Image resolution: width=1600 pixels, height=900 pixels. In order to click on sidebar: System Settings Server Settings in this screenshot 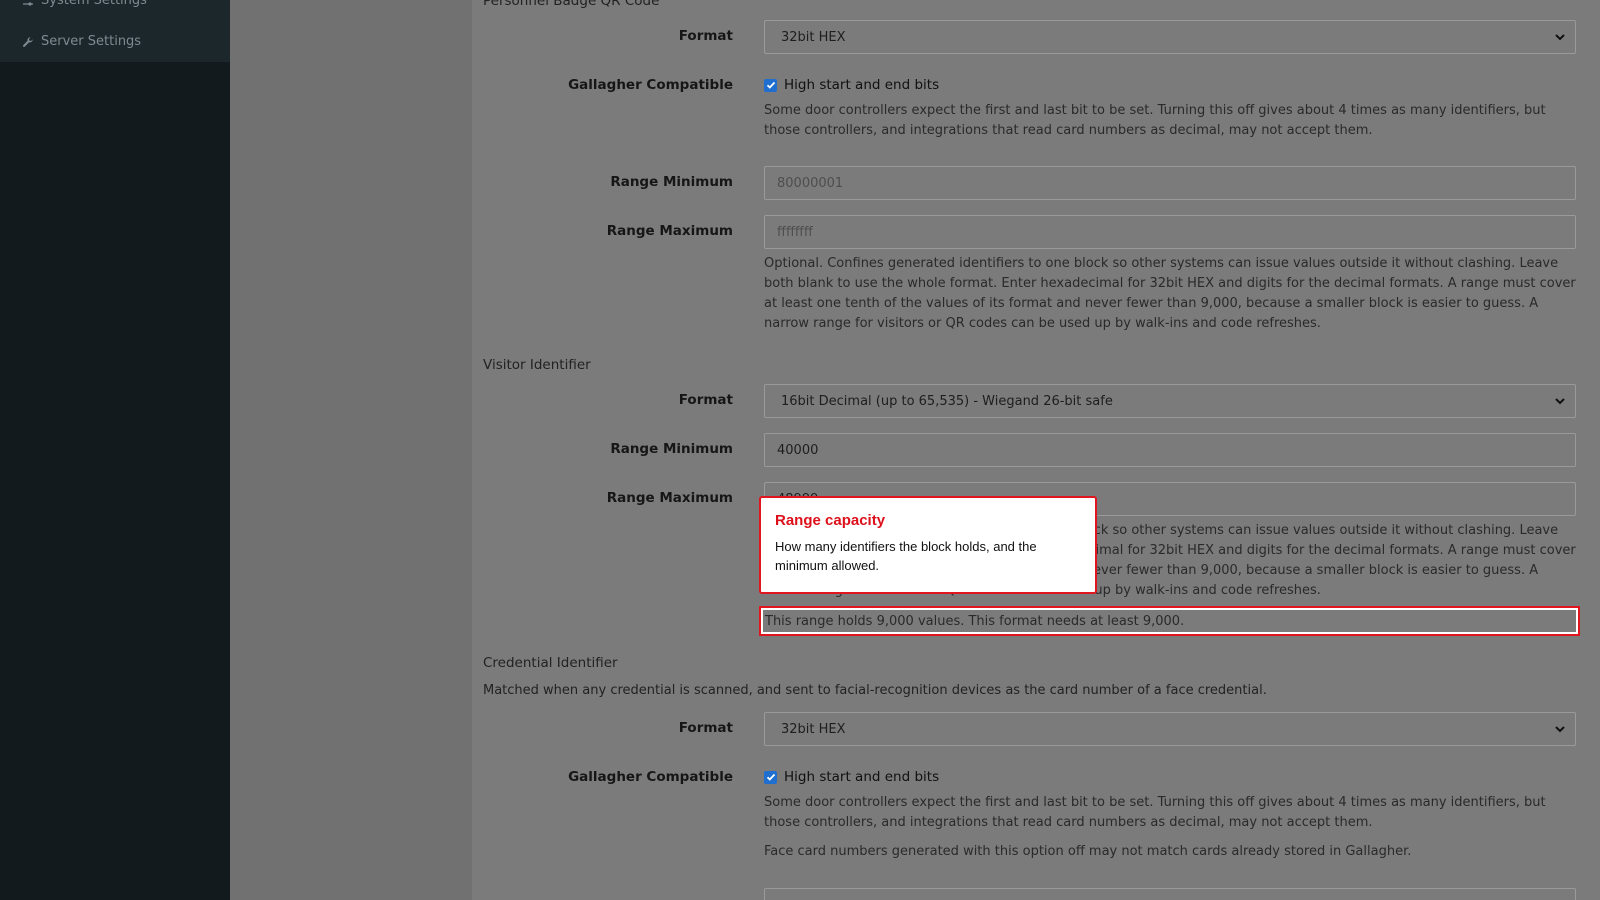, I will do `click(115, 450)`.